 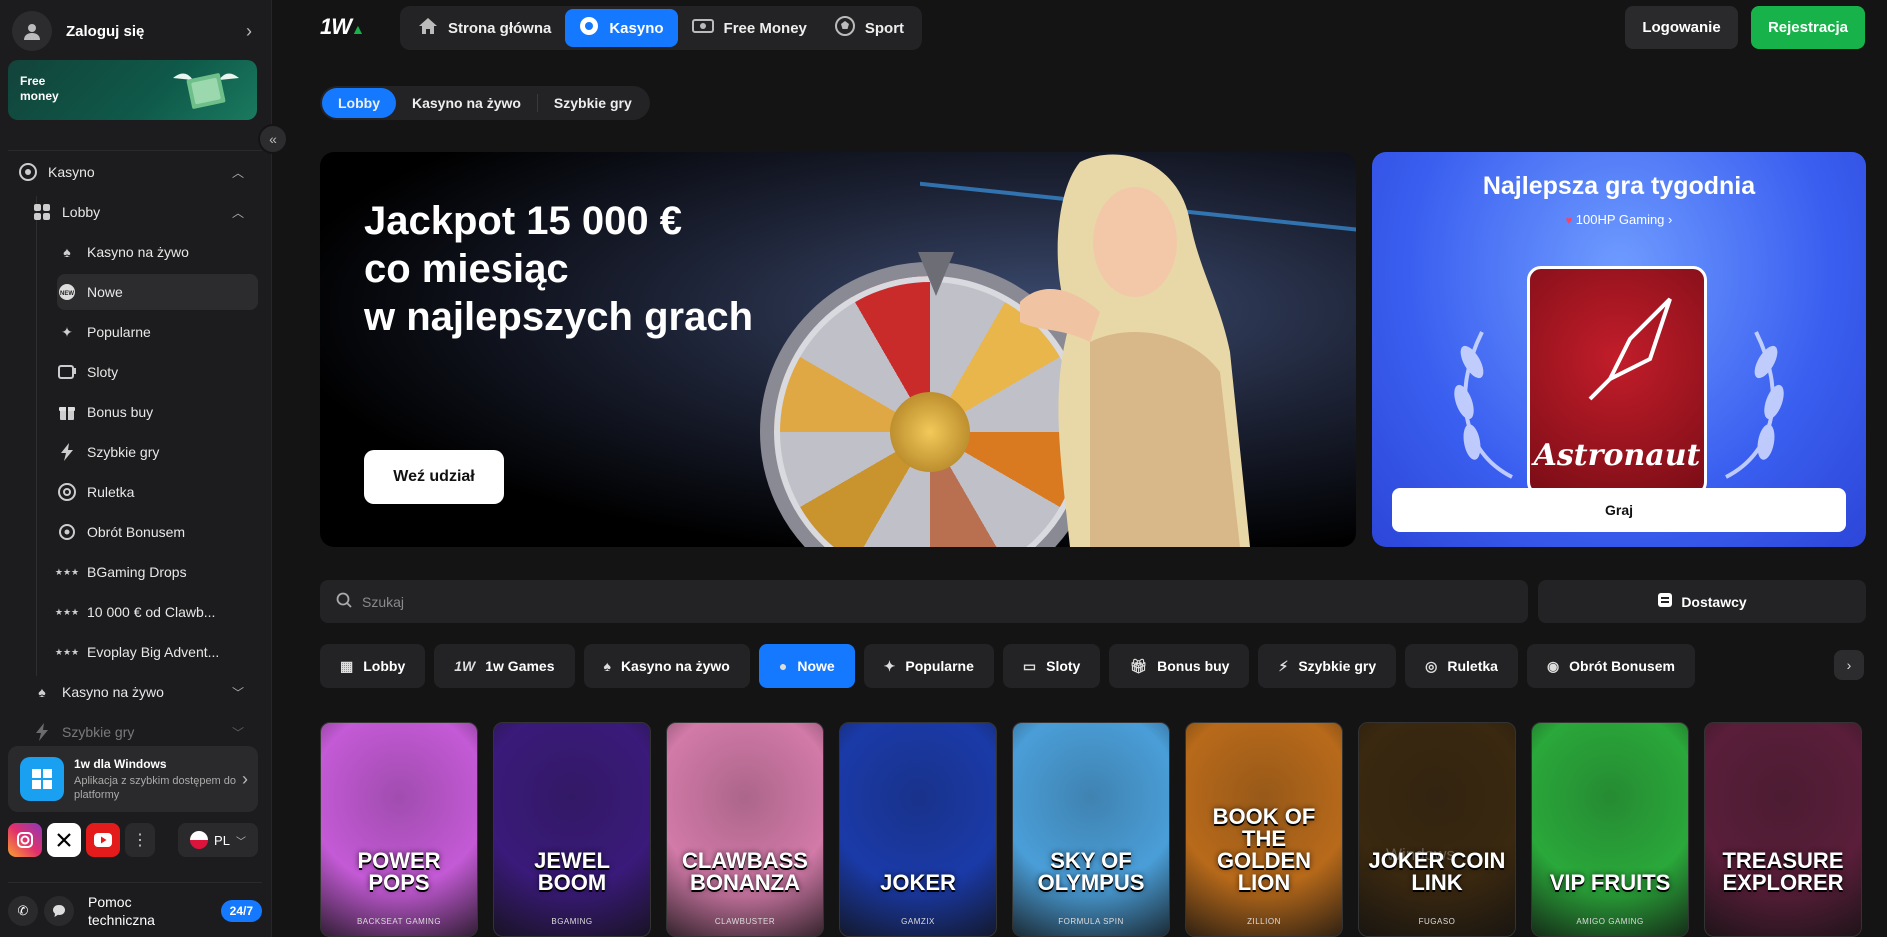 I want to click on lightning-icon: ⚡︎, so click(x=1283, y=665).